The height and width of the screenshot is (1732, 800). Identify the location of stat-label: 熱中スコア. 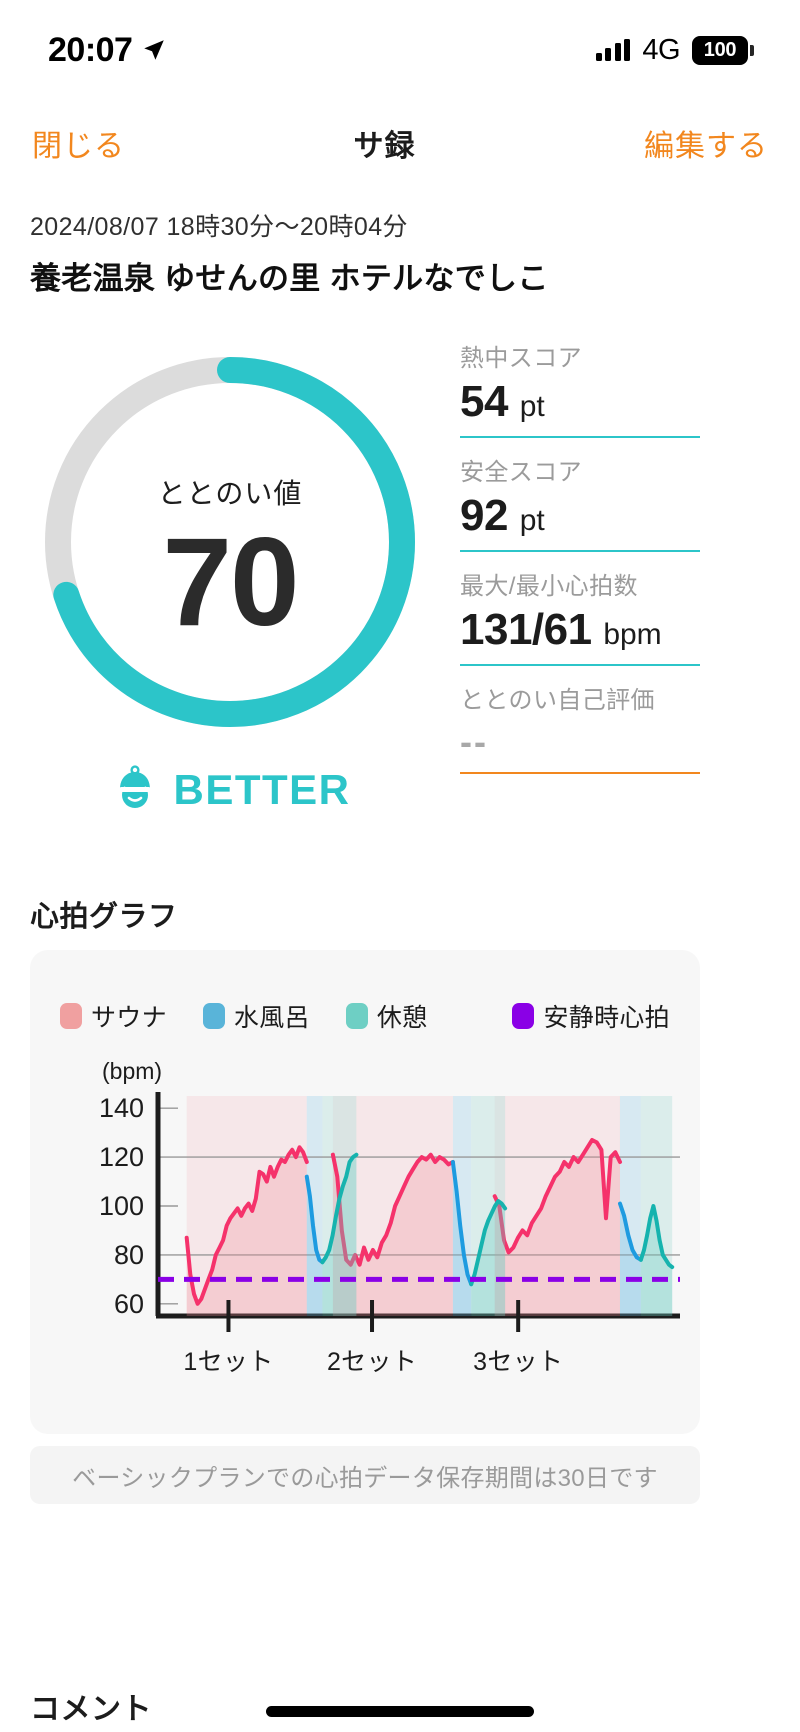
(521, 358).